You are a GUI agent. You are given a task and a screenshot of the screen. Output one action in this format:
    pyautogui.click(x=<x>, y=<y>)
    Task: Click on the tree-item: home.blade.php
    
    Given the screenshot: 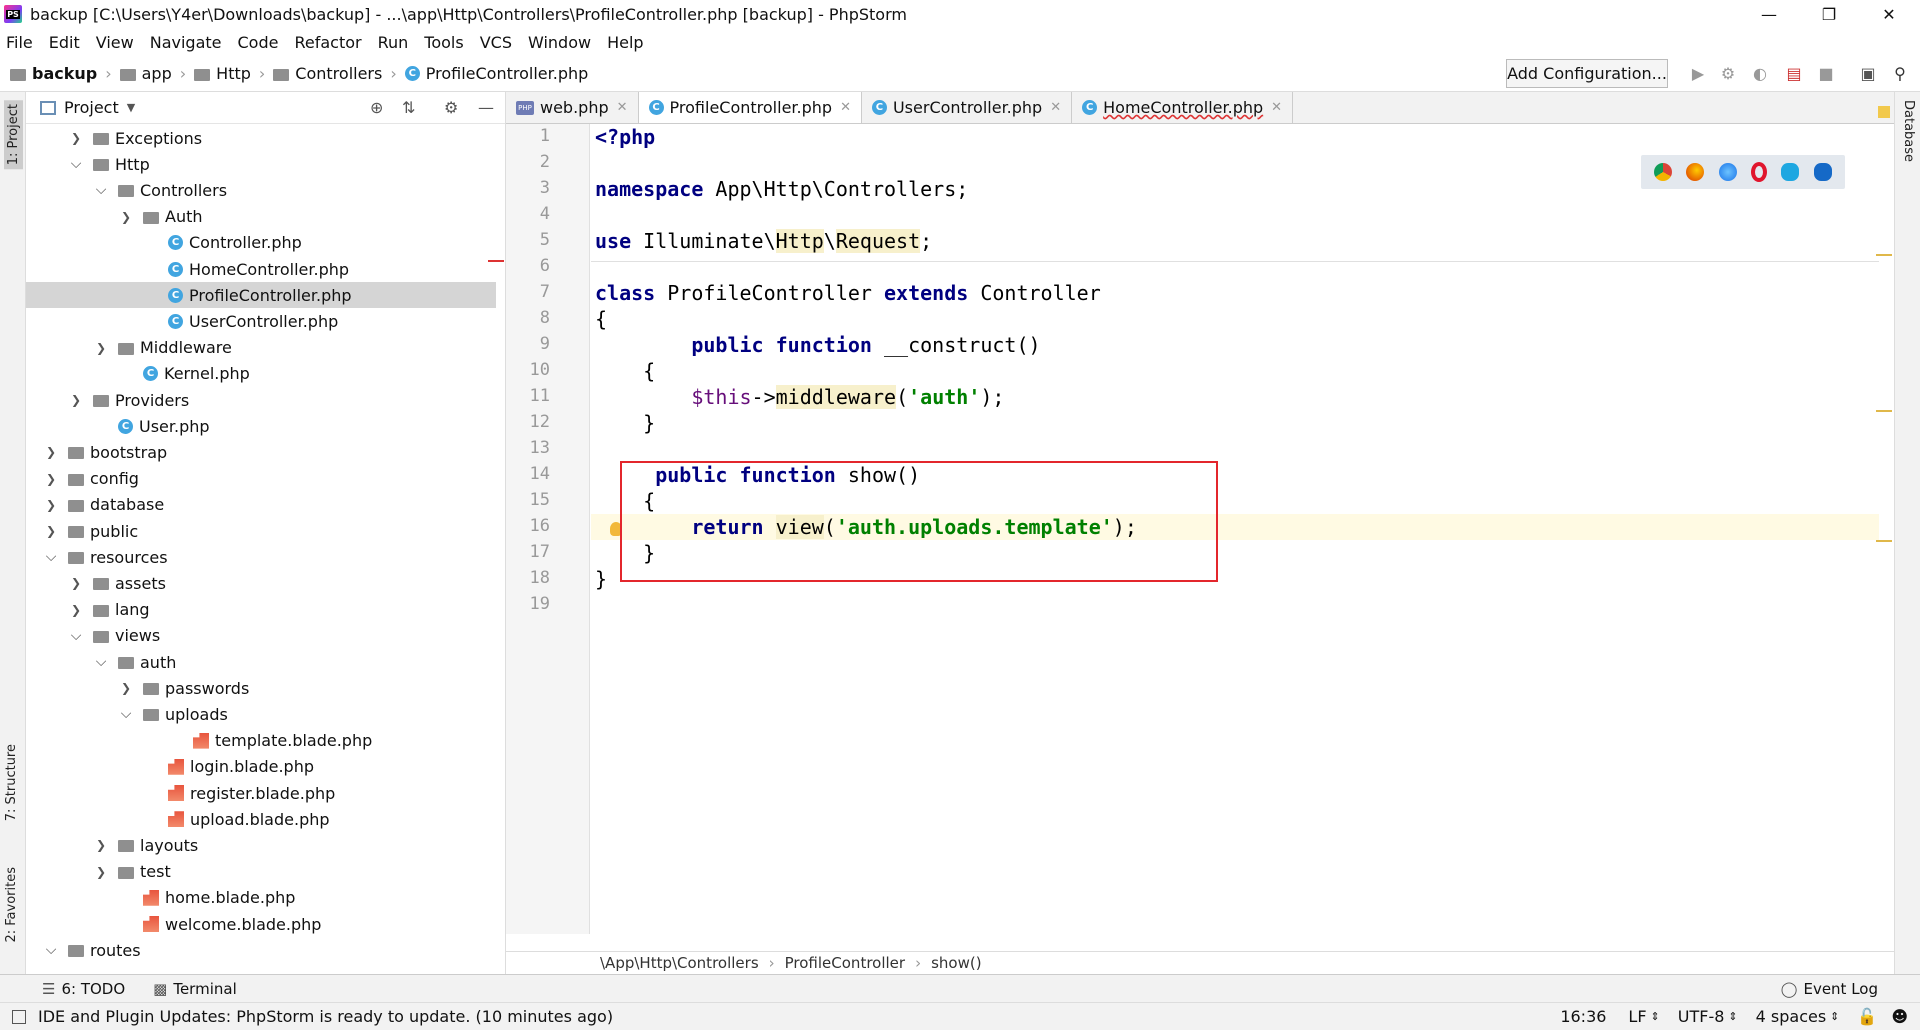 What is the action you would take?
    pyautogui.click(x=261, y=898)
    